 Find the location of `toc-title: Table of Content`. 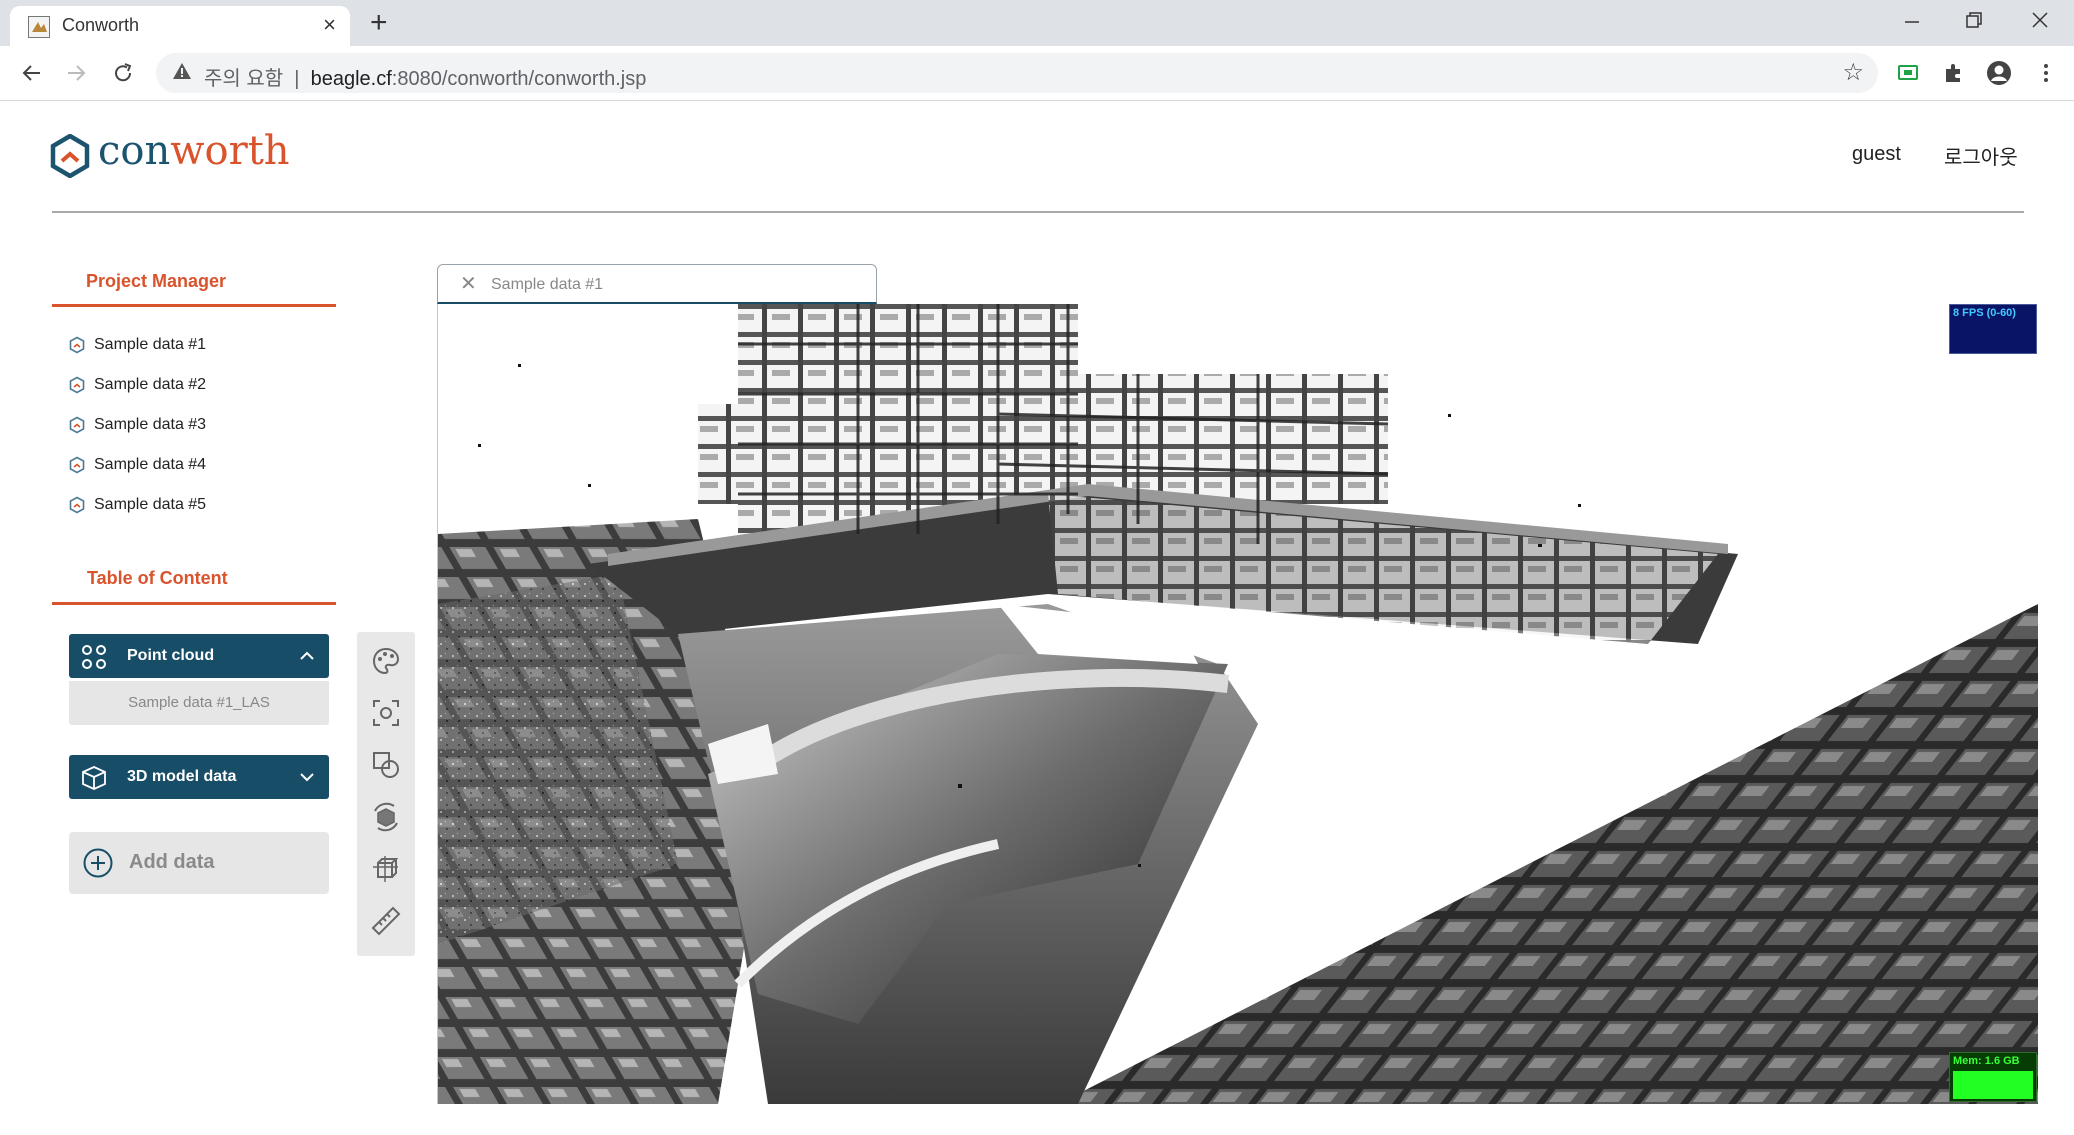

toc-title: Table of Content is located at coordinates (157, 578).